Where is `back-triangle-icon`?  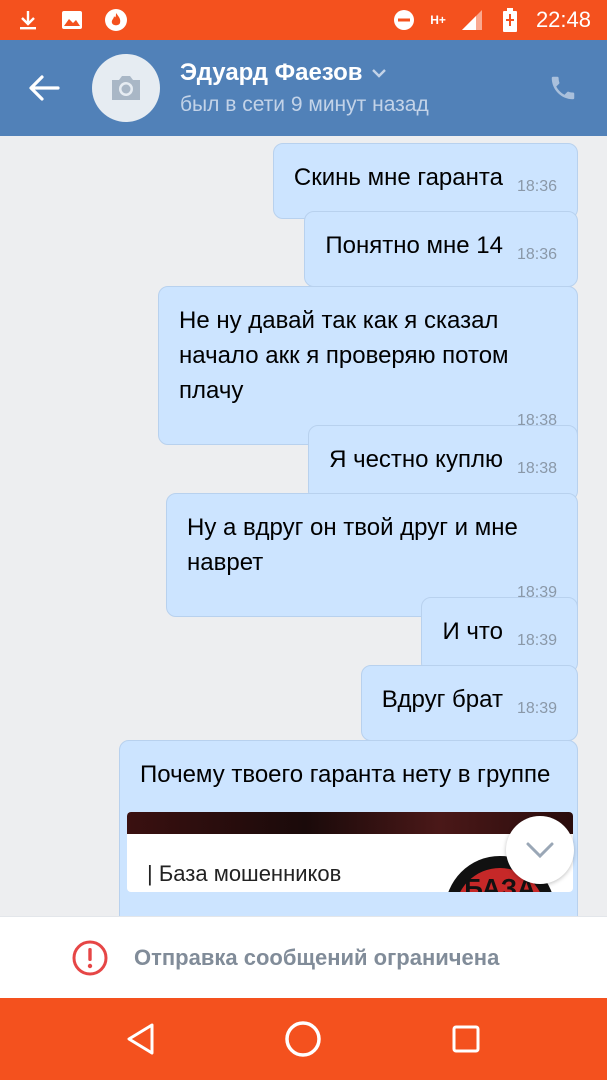 back-triangle-icon is located at coordinates (140, 1039).